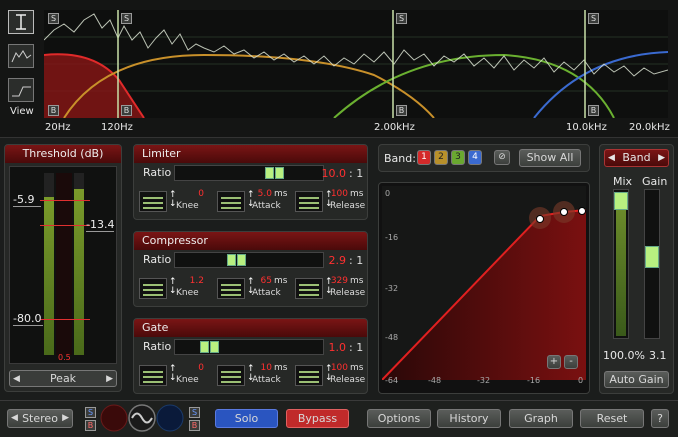 The width and height of the screenshot is (678, 437). I want to click on limiter-knee-knob, so click(153, 201).